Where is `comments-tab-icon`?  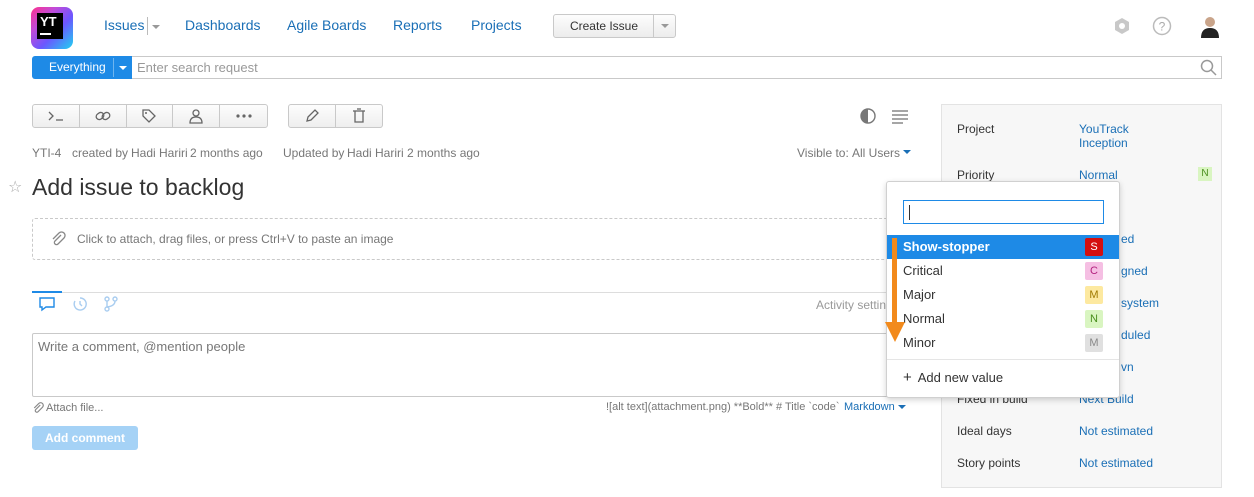 comments-tab-icon is located at coordinates (47, 304).